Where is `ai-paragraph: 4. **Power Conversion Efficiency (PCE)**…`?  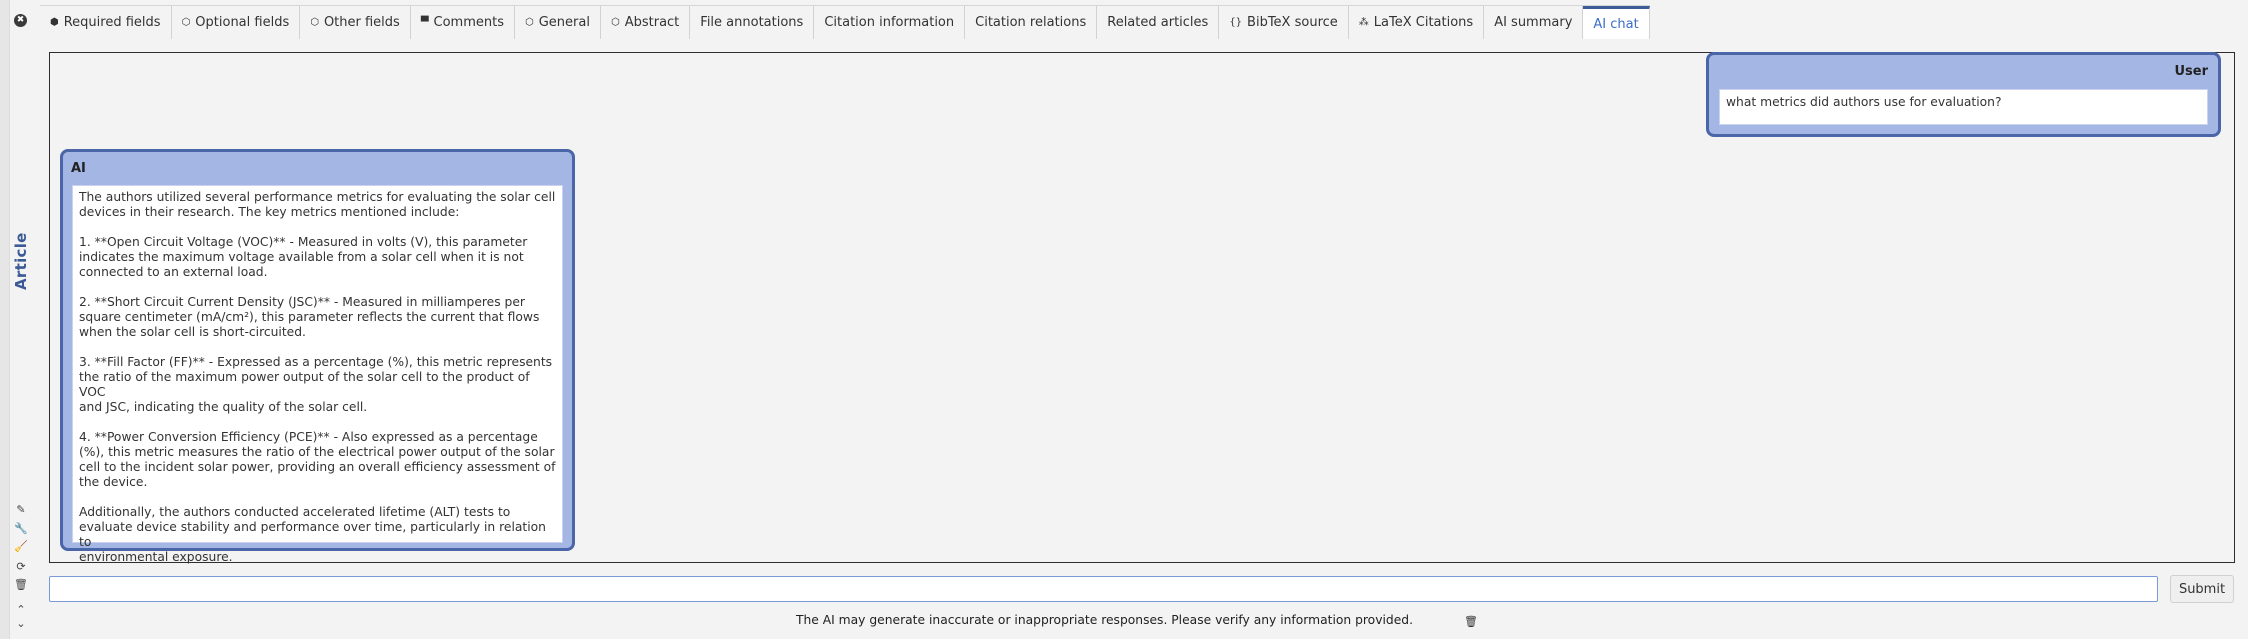
ai-paragraph: 4. **Power Conversion Efficiency (PCE)**… is located at coordinates (317, 459).